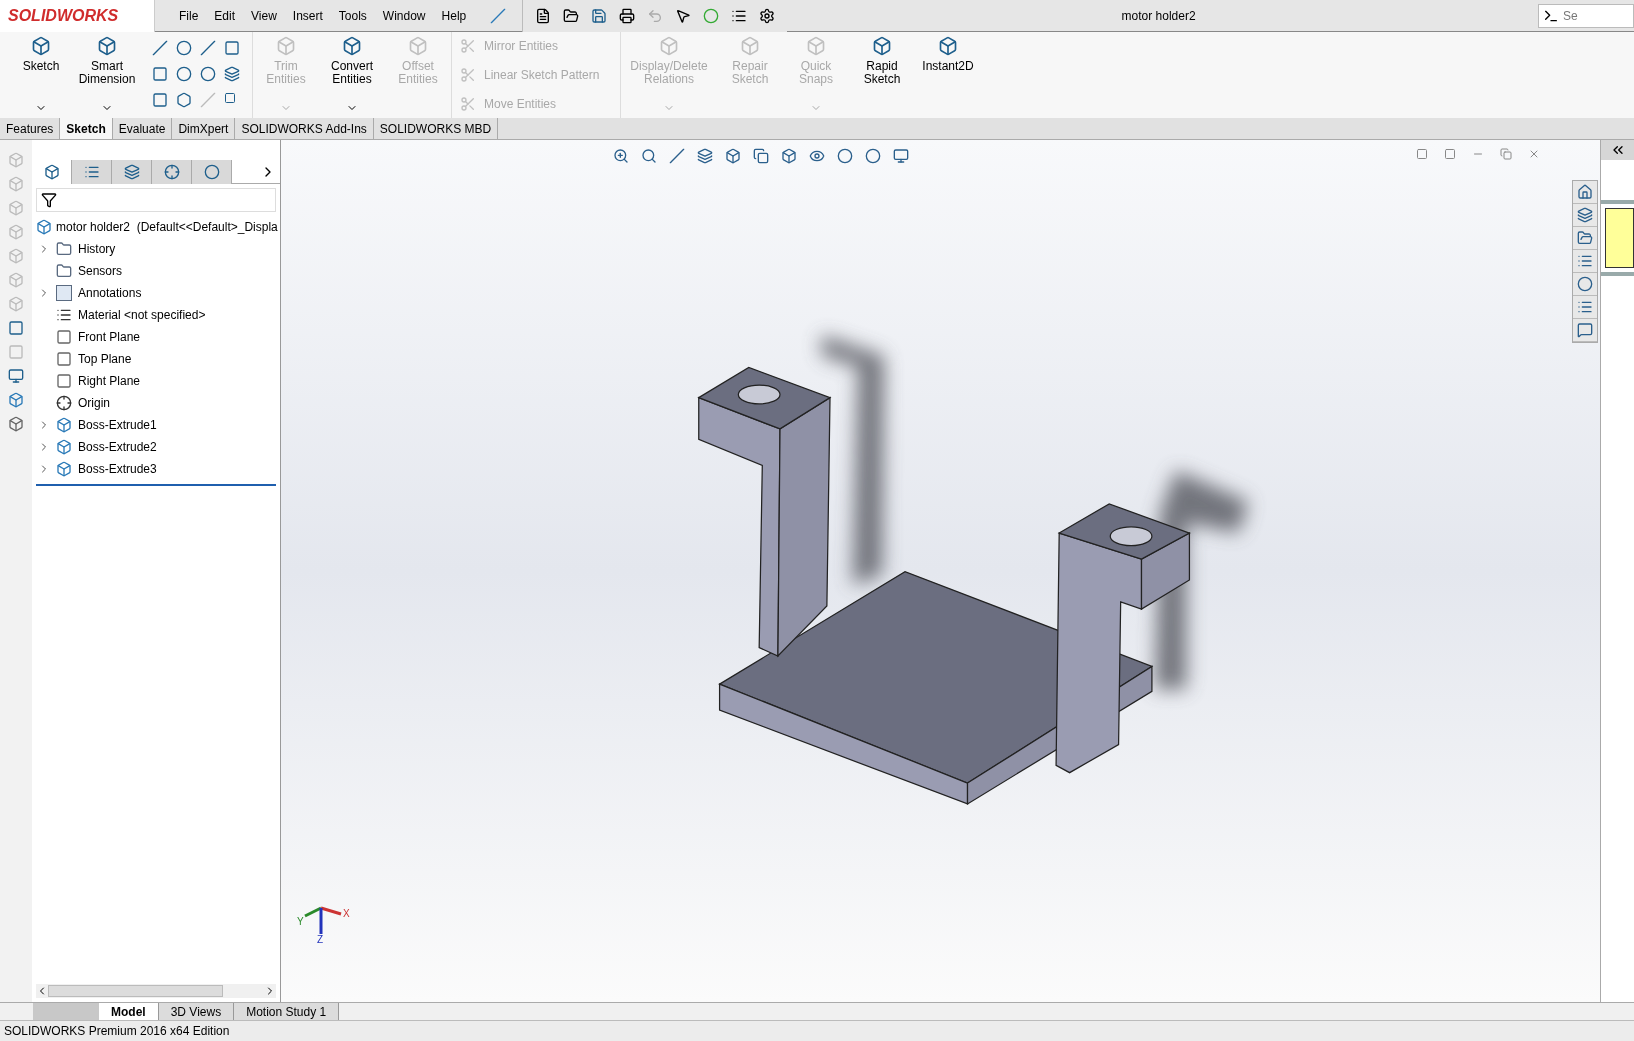  Describe the element at coordinates (767, 15) in the screenshot. I see `settings-icon` at that location.